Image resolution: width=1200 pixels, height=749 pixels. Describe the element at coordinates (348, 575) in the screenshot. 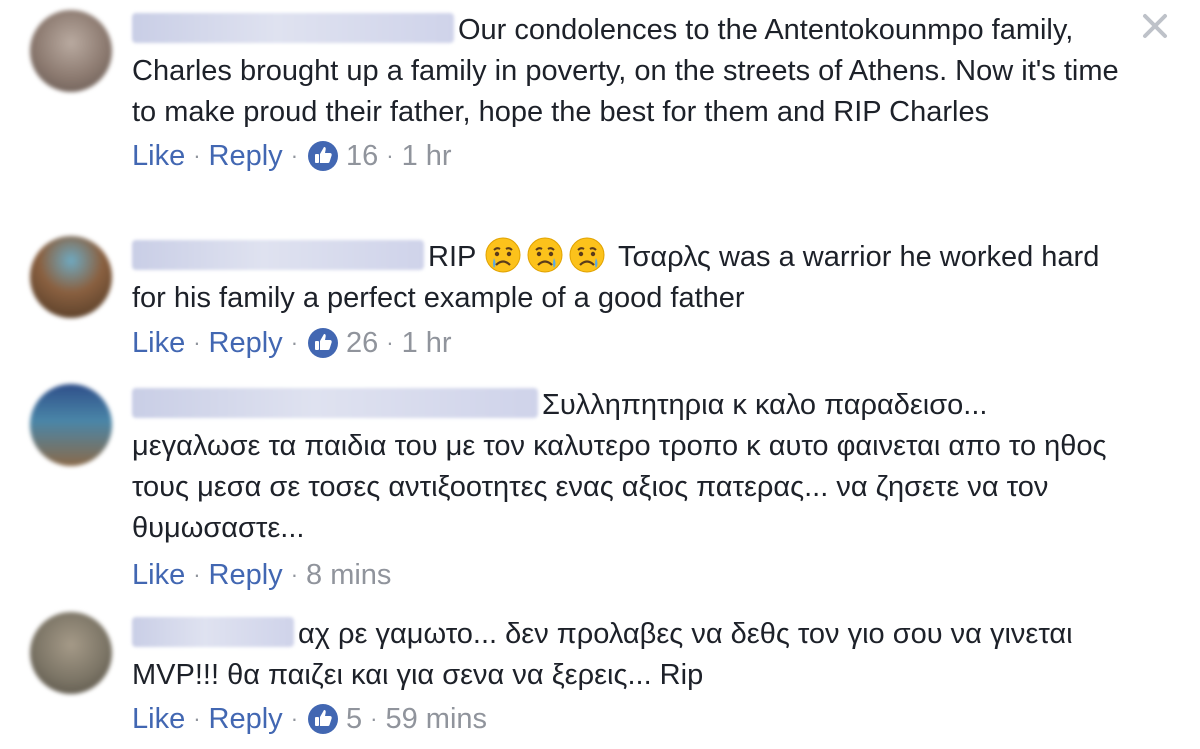

I see `timestamp: 8 mins` at that location.